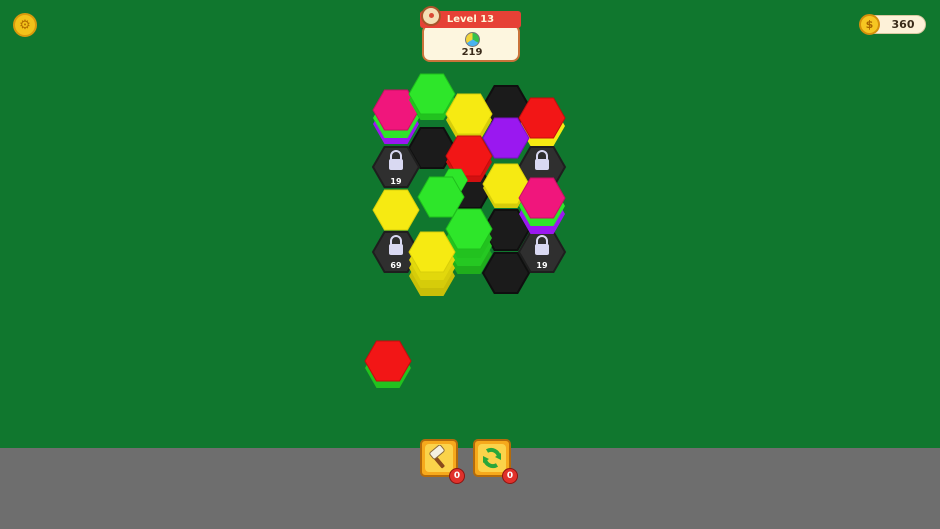 The height and width of the screenshot is (529, 940). I want to click on hammer-booster-button: 0, so click(442, 461).